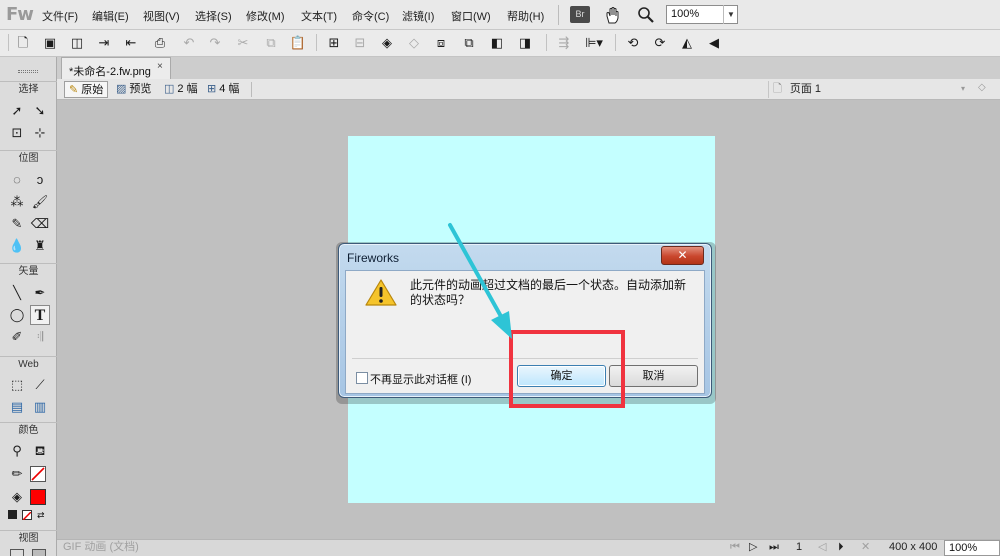  Describe the element at coordinates (17, 246) in the screenshot. I see `blur-tool-icon: 💧` at that location.